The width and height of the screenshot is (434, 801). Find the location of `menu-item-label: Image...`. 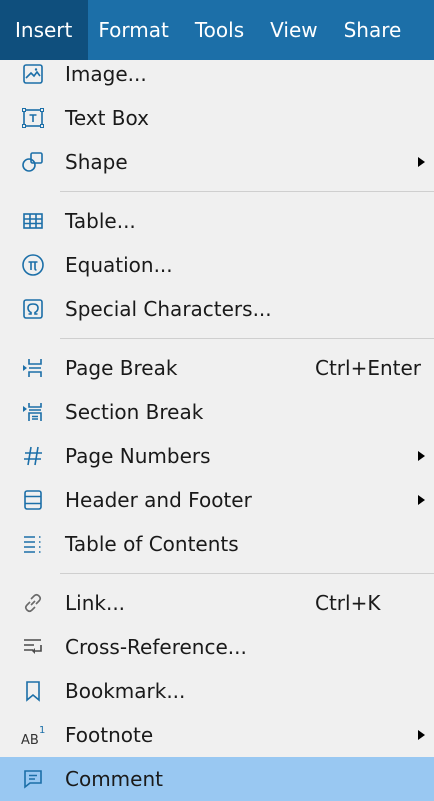

menu-item-label: Image... is located at coordinates (106, 74).